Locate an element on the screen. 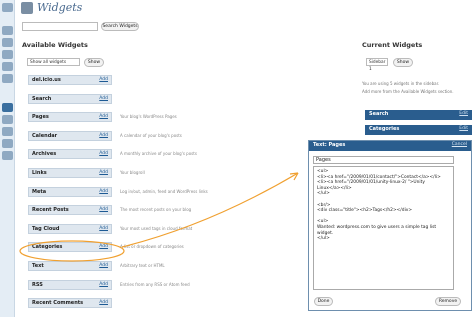 The width and height of the screenshot is (474, 317). widget-row: Search Add is located at coordinates (70, 99).